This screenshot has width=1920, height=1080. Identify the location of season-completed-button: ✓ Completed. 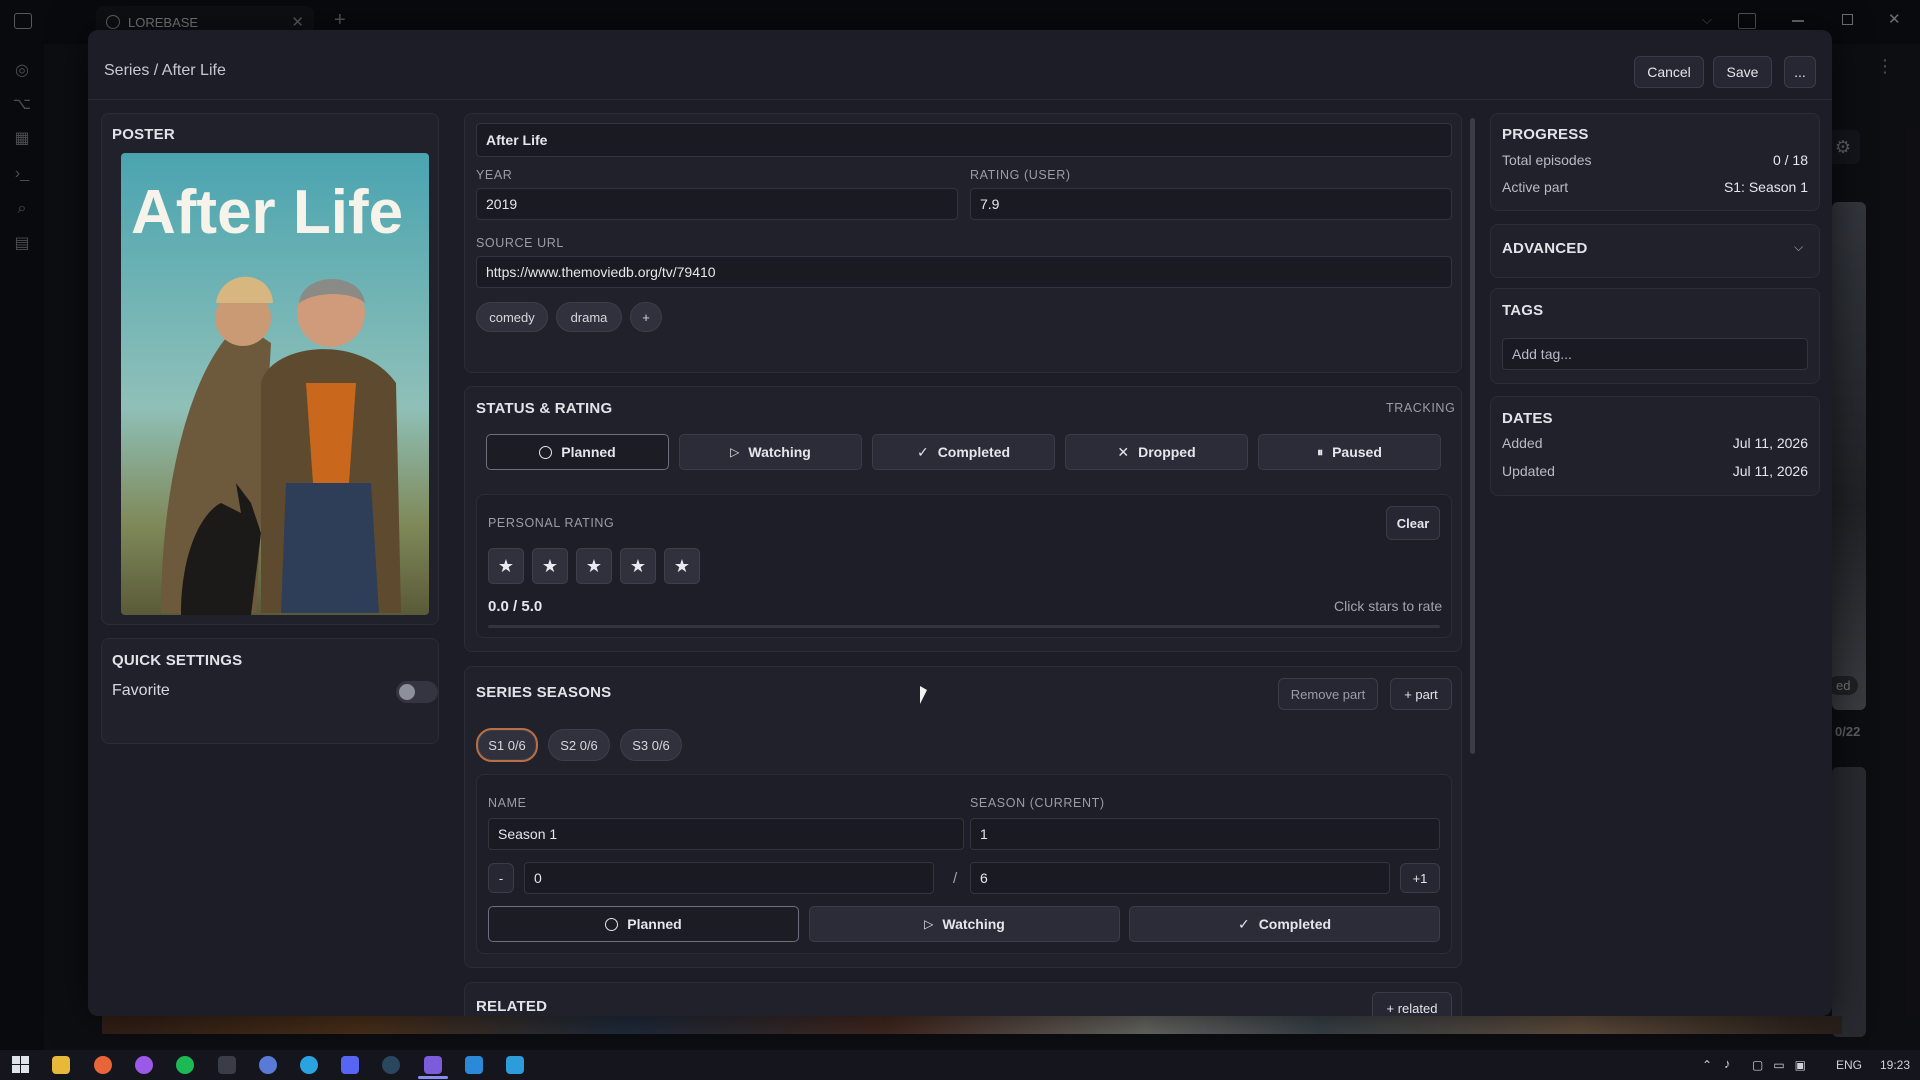
(1284, 924).